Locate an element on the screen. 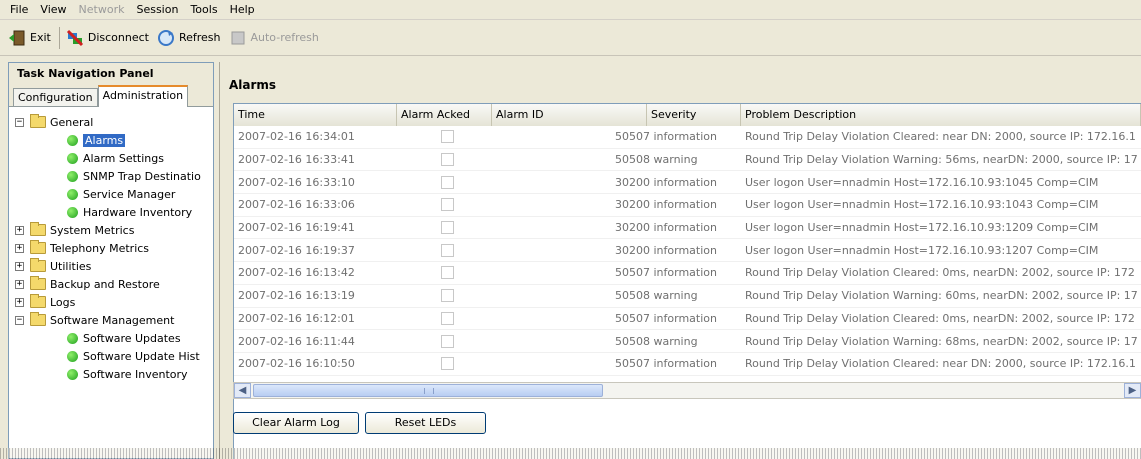 This screenshot has width=1141, height=459. menu-file: File is located at coordinates (19, 9).